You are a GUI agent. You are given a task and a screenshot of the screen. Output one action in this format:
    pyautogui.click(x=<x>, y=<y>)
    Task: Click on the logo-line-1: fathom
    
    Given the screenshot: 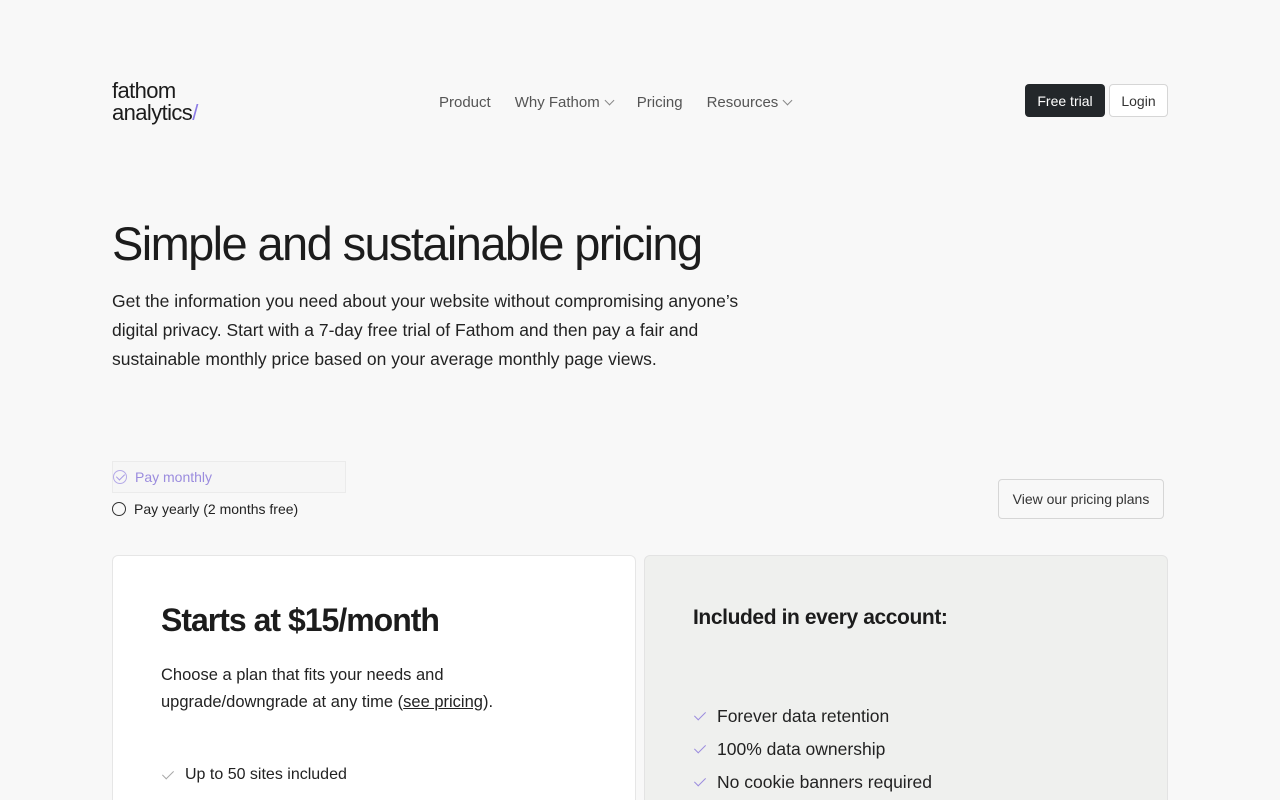 What is the action you would take?
    pyautogui.click(x=144, y=90)
    